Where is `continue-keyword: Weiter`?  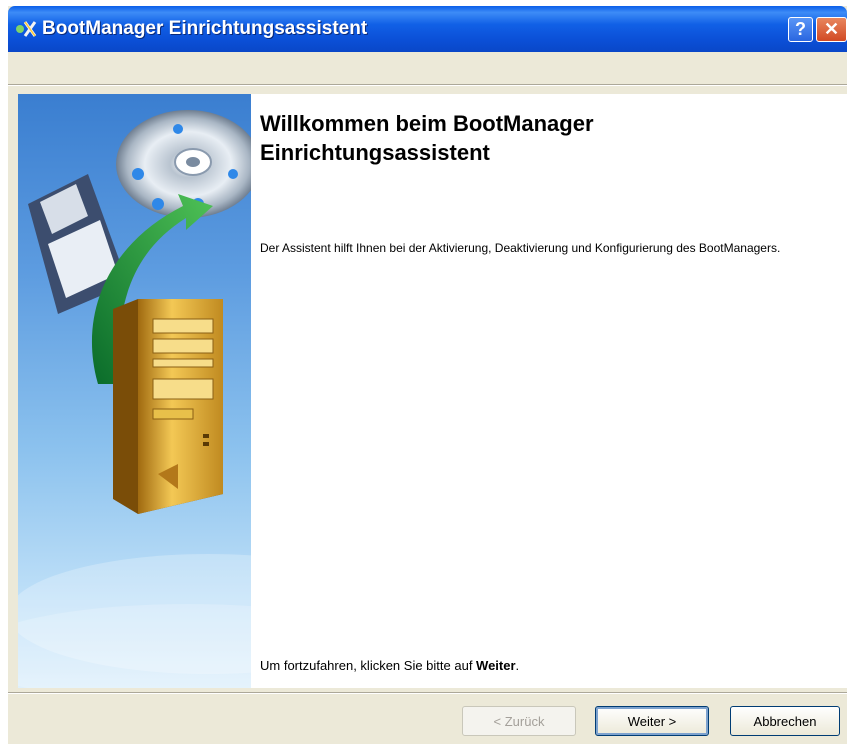 continue-keyword: Weiter is located at coordinates (496, 665).